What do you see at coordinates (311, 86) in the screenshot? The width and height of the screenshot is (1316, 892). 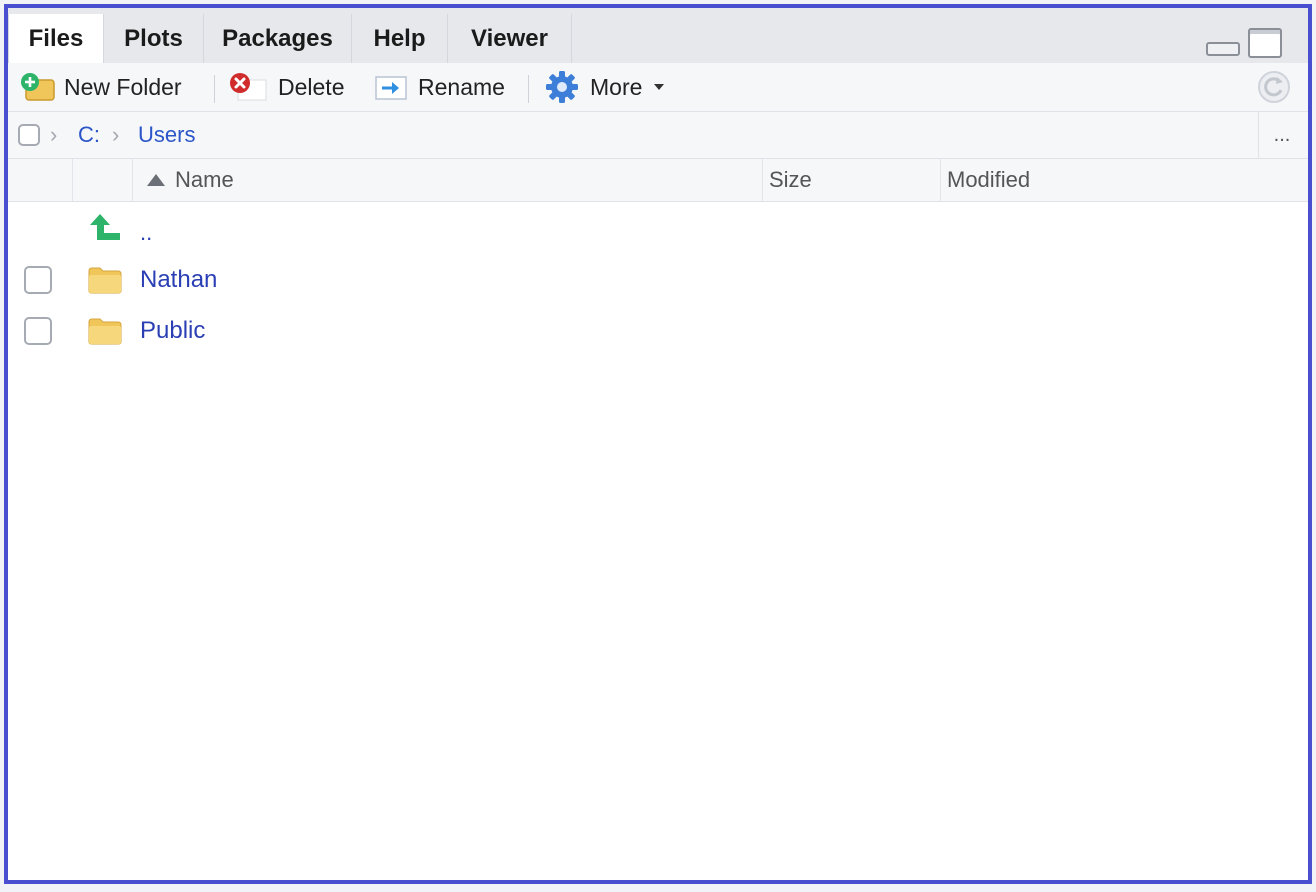 I see `delete-label: Delete` at bounding box center [311, 86].